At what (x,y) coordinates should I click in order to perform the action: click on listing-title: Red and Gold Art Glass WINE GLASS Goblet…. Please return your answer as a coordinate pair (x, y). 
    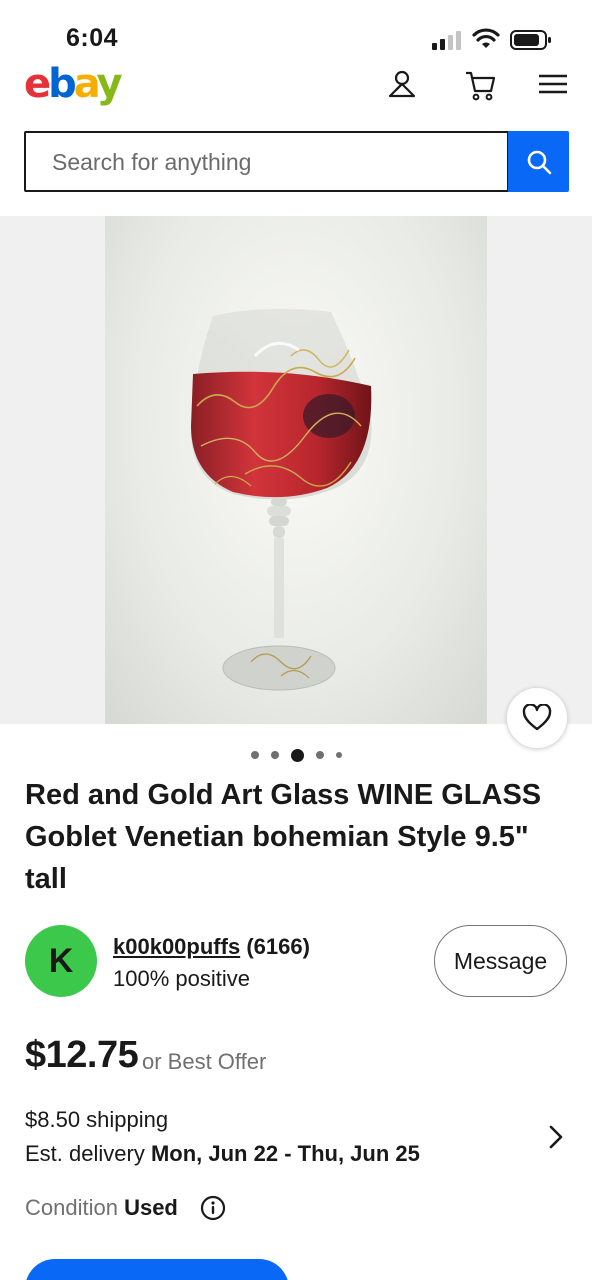
    Looking at the image, I should click on (283, 837).